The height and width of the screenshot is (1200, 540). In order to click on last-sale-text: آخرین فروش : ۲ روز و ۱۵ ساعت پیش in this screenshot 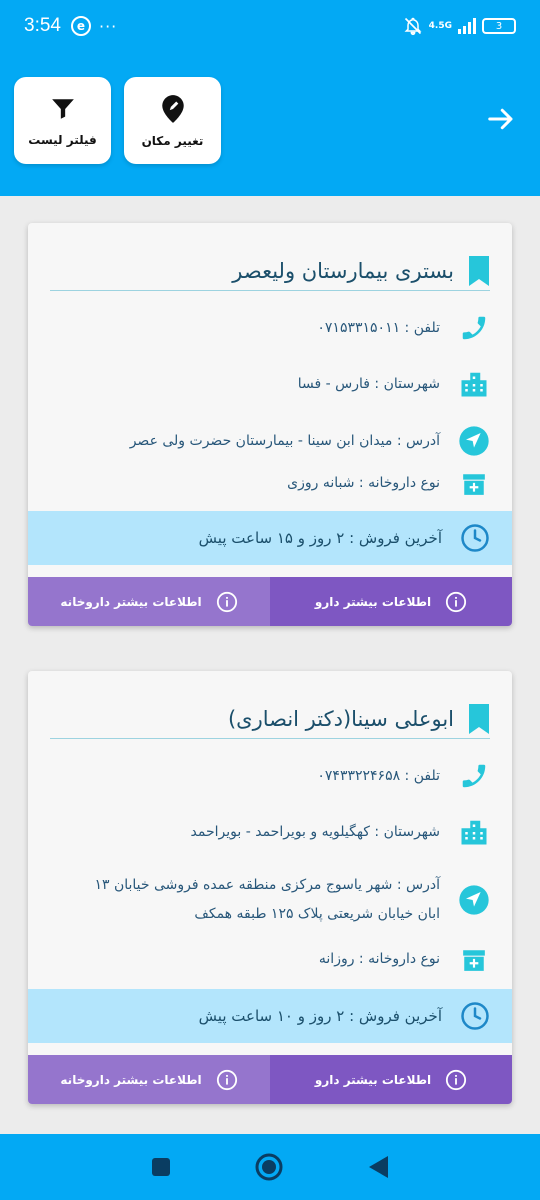, I will do `click(320, 538)`.